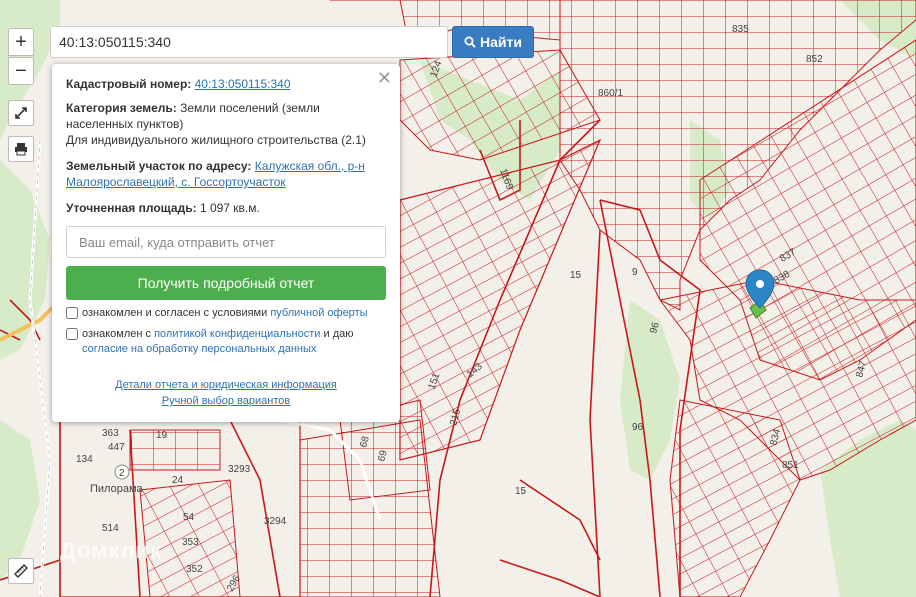 The width and height of the screenshot is (916, 597). I want to click on print-icon, so click(21, 149).